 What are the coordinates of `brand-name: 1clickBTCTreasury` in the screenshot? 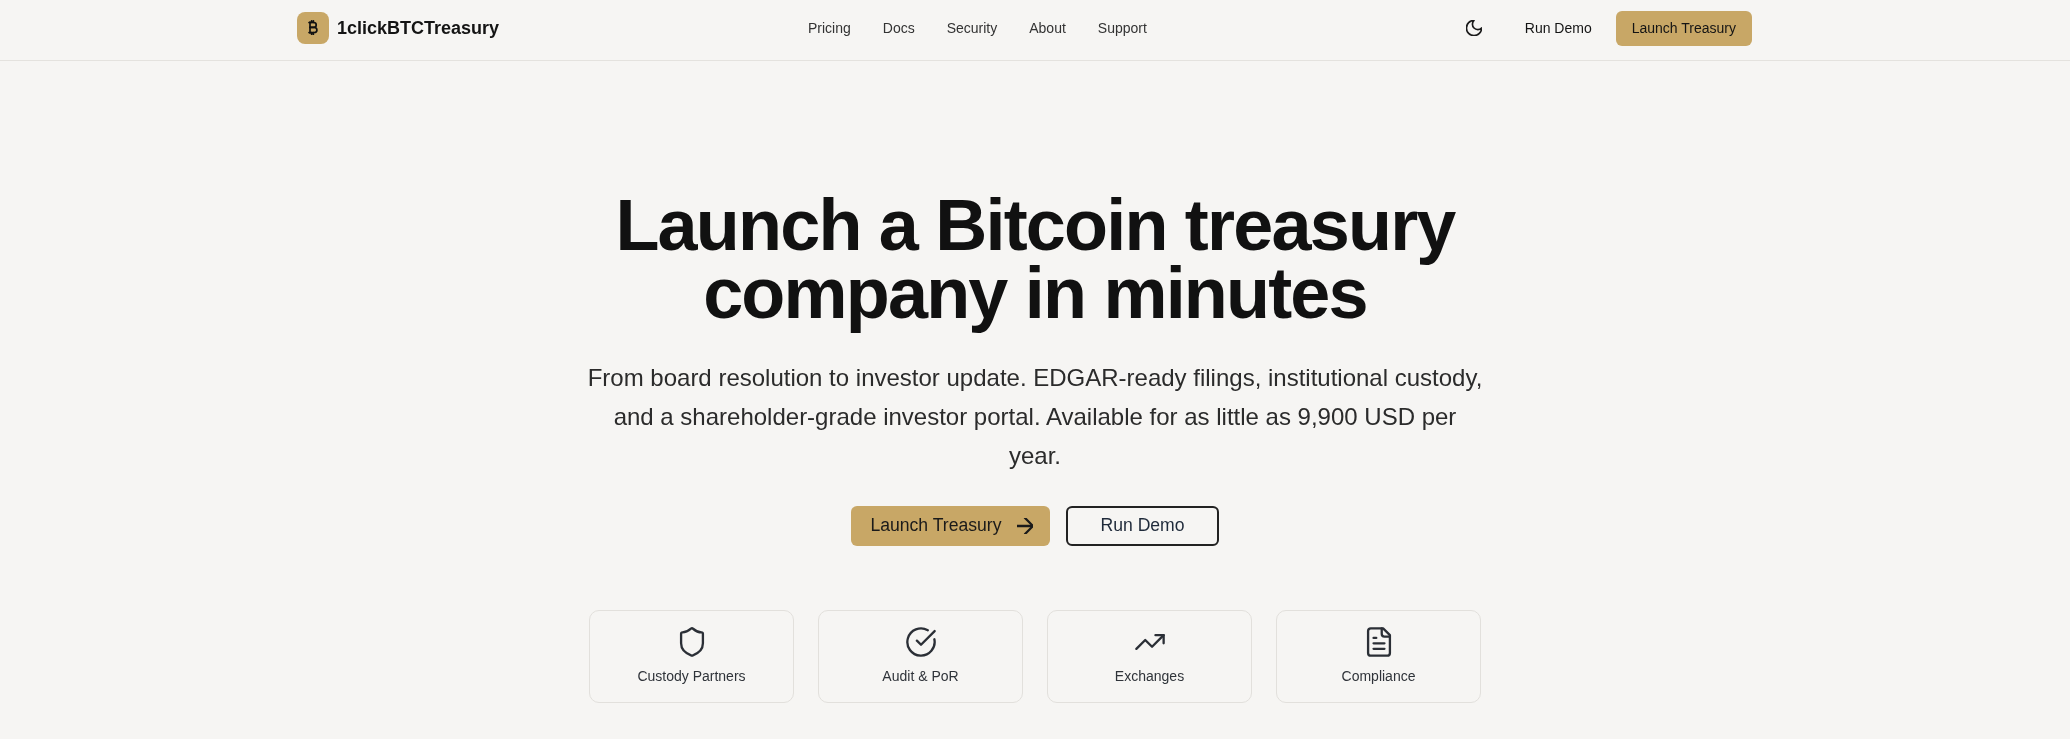 It's located at (418, 28).